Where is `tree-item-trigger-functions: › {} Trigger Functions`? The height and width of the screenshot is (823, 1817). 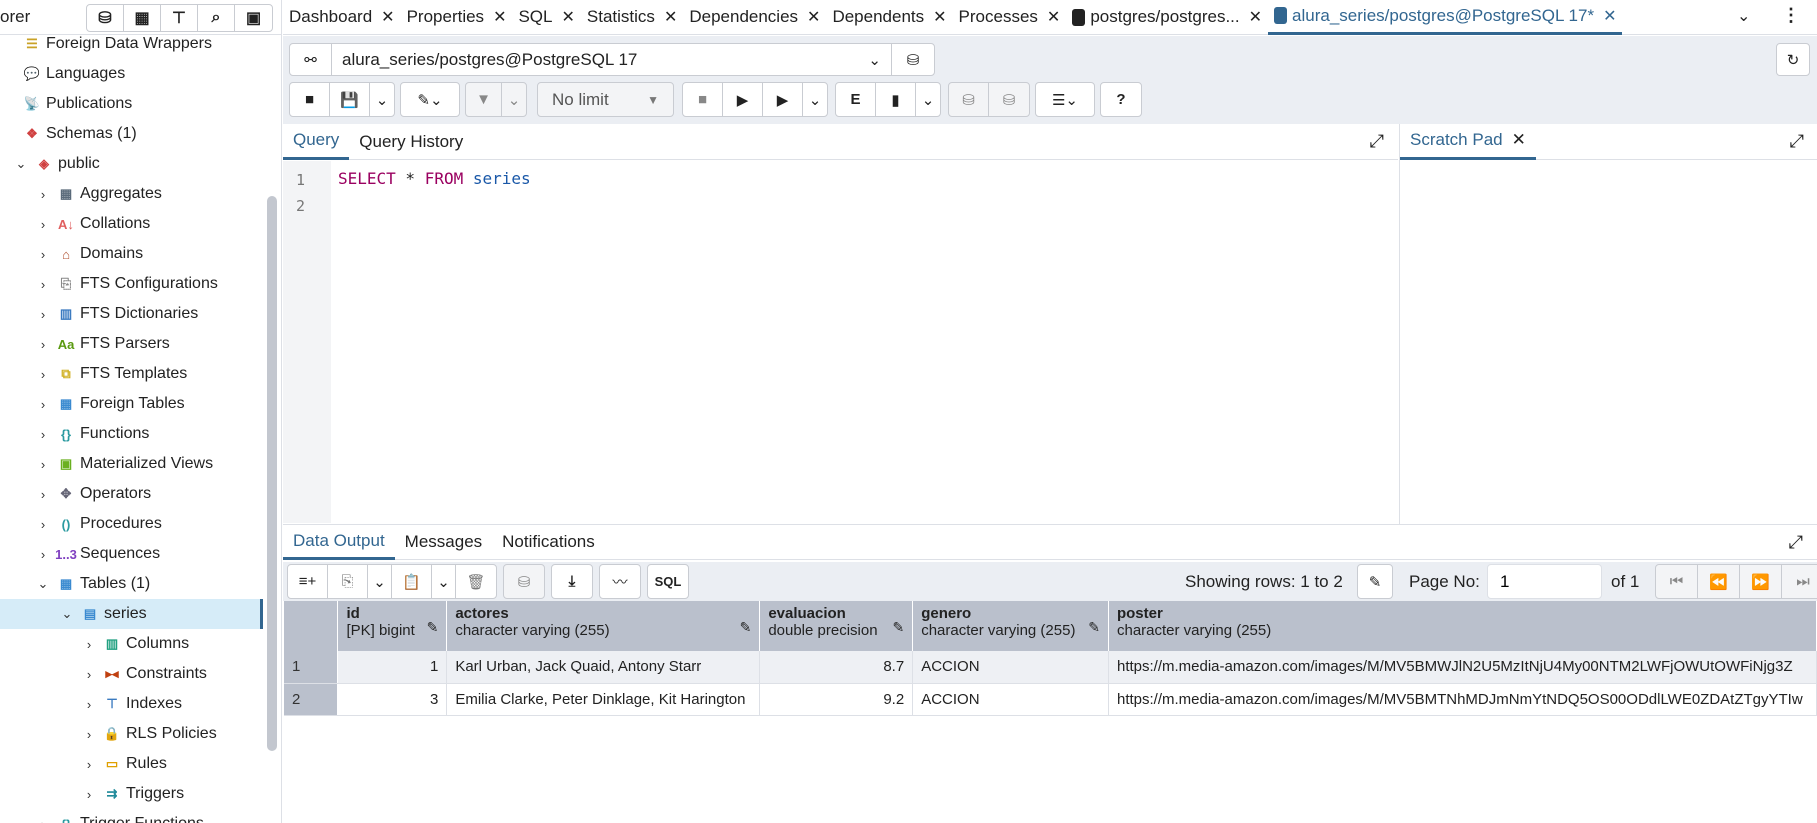
tree-item-trigger-functions: › {} Trigger Functions is located at coordinates (131, 816).